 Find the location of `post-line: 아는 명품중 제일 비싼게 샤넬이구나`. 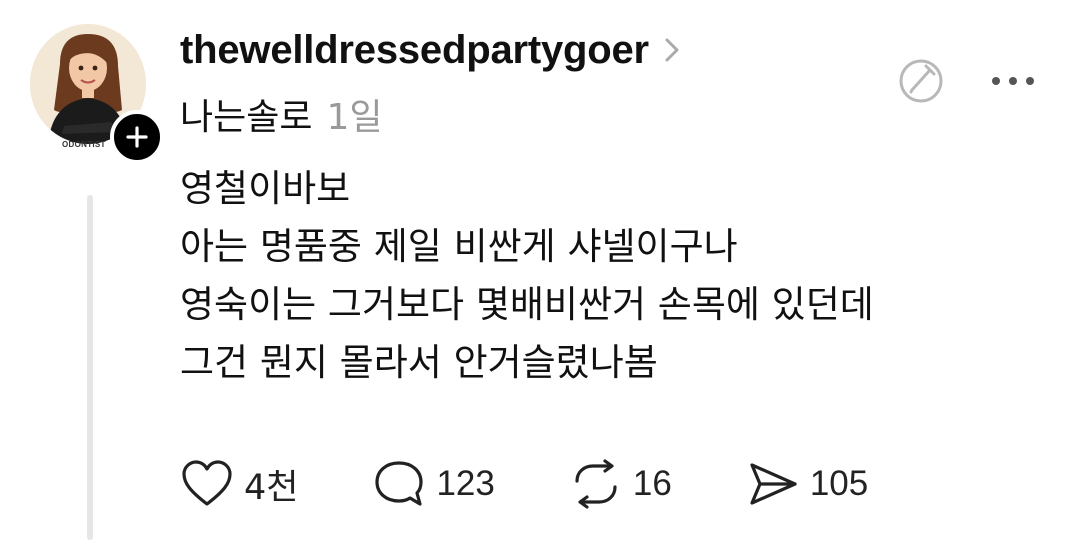

post-line: 아는 명품중 제일 비싼게 샤넬이구나 is located at coordinates (459, 246).